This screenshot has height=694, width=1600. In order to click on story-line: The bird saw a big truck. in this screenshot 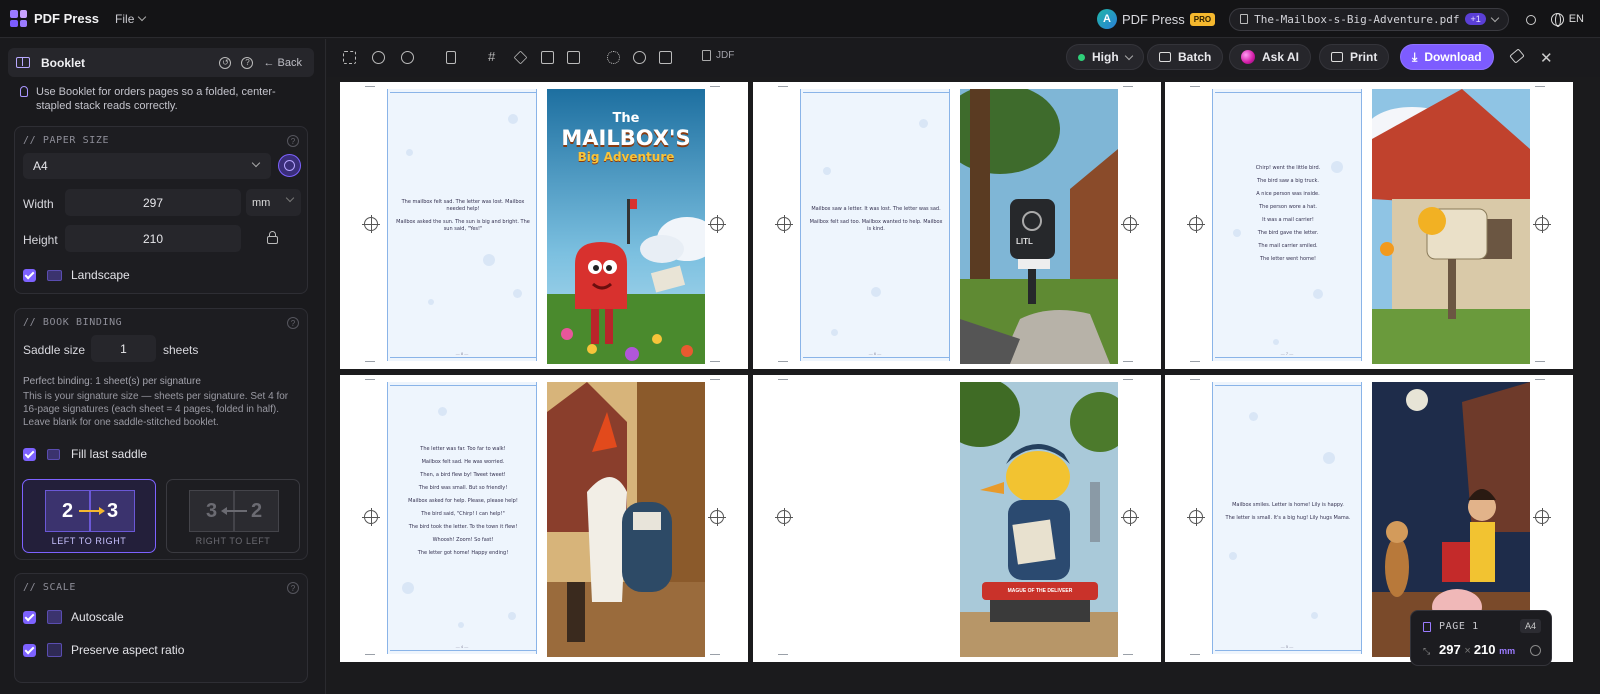, I will do `click(1288, 181)`.